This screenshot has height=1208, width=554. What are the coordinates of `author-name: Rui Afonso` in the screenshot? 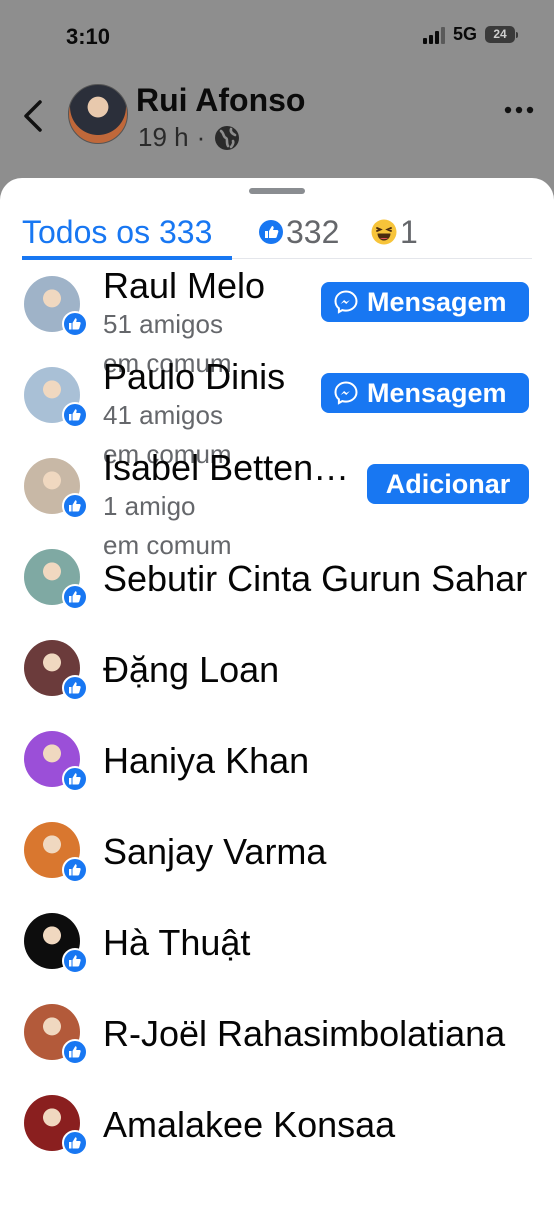 It's located at (220, 100).